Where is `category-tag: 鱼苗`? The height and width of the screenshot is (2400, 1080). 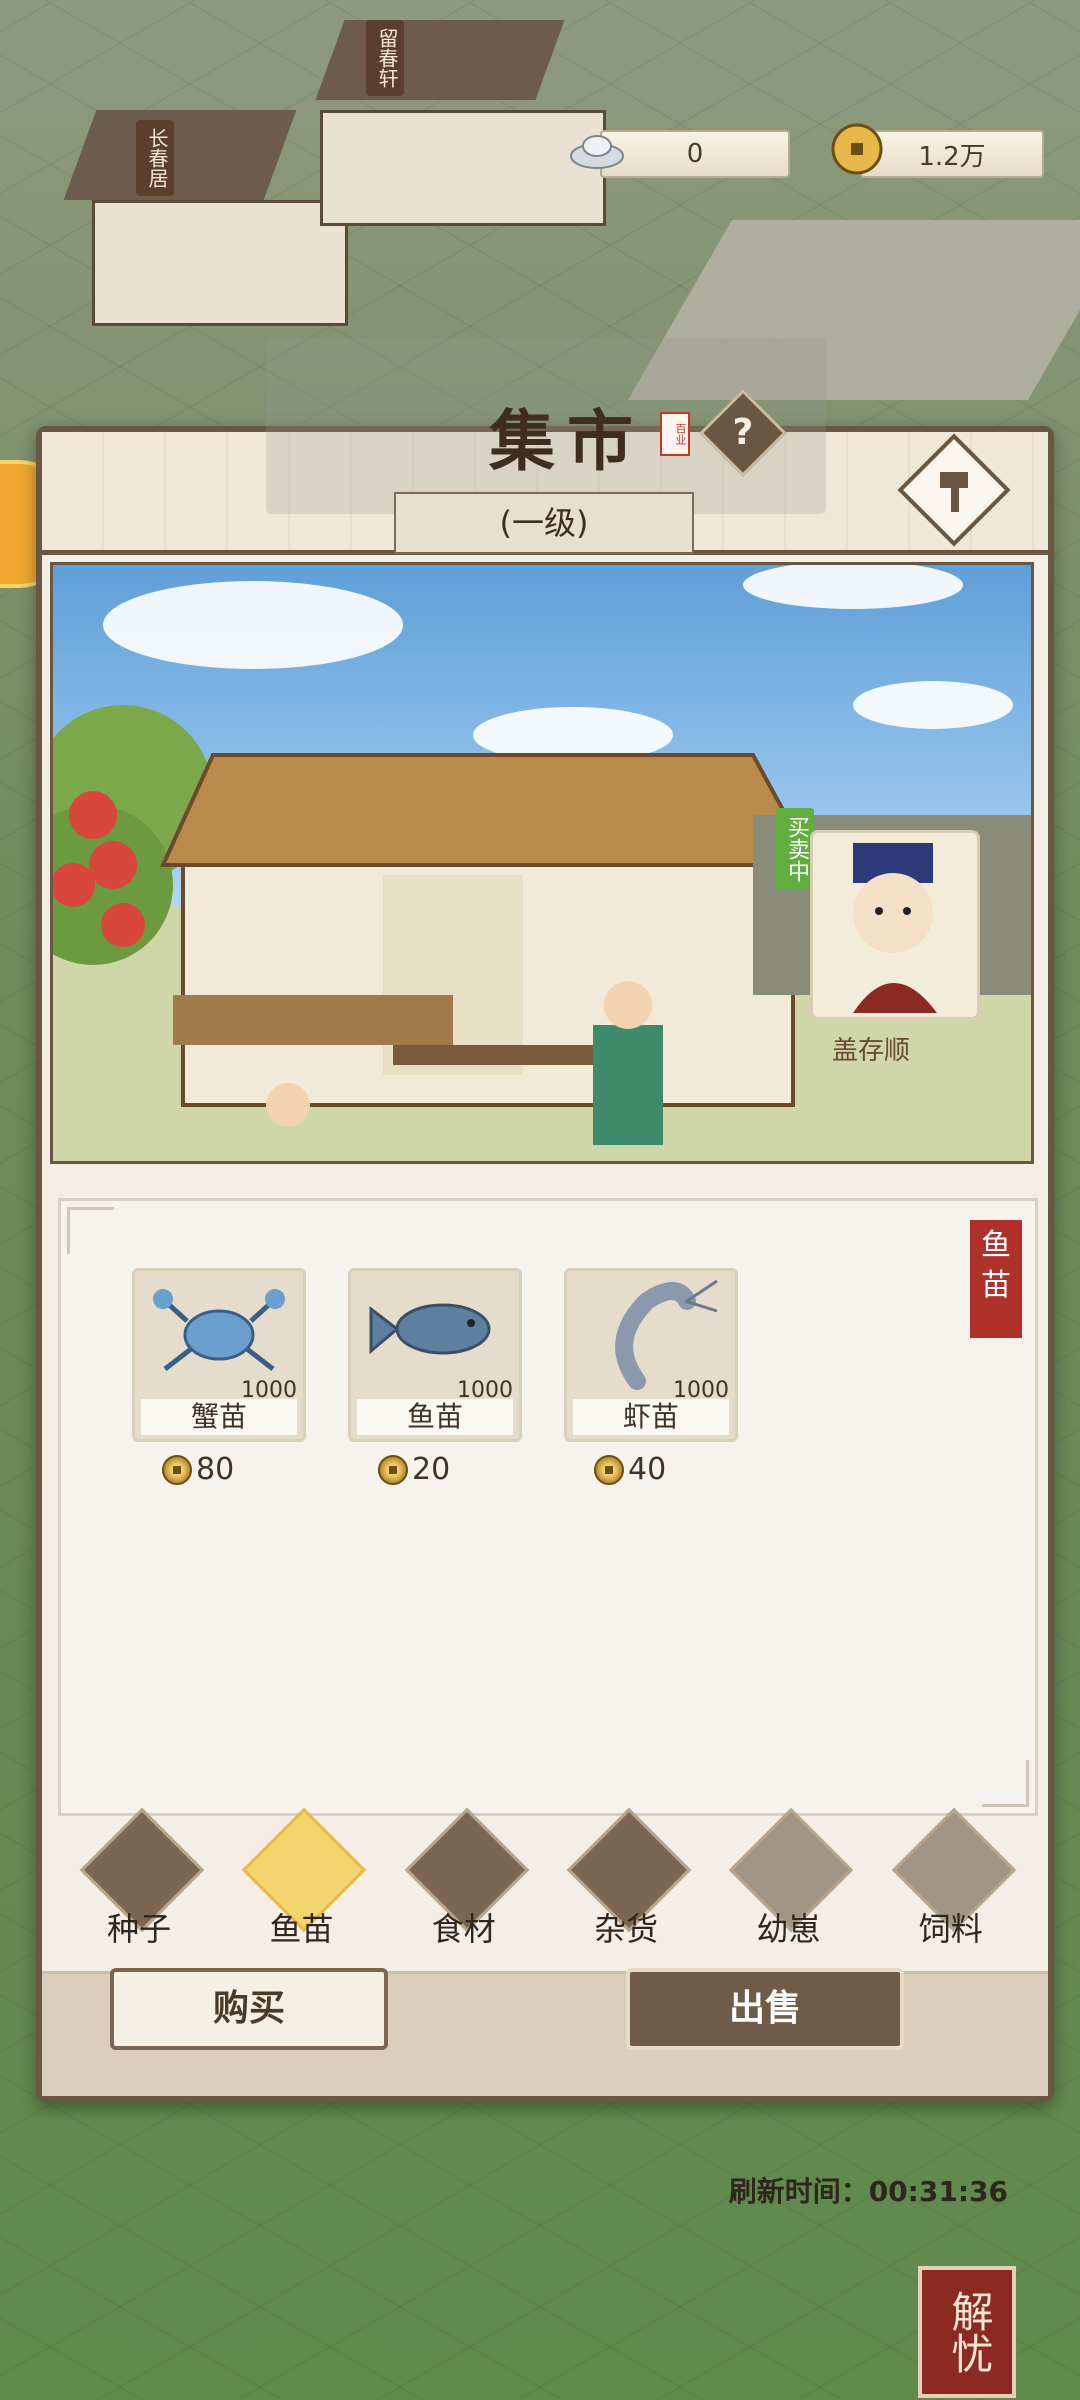
category-tag: 鱼苗 is located at coordinates (996, 1279).